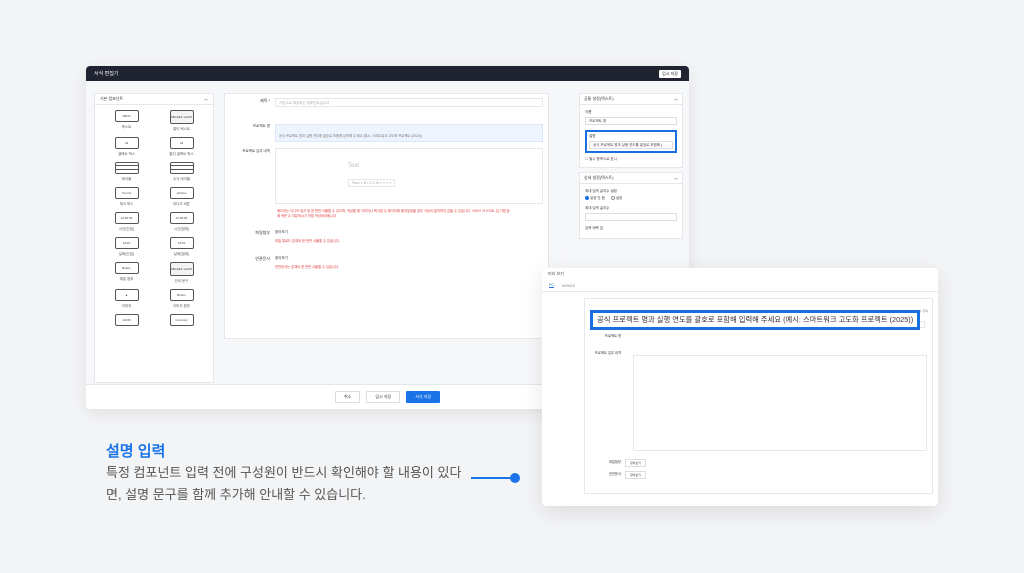 Image resolution: width=1024 pixels, height=573 pixels. Describe the element at coordinates (307, 258) in the screenshot. I see `related-browse-link: 찾아보기` at that location.